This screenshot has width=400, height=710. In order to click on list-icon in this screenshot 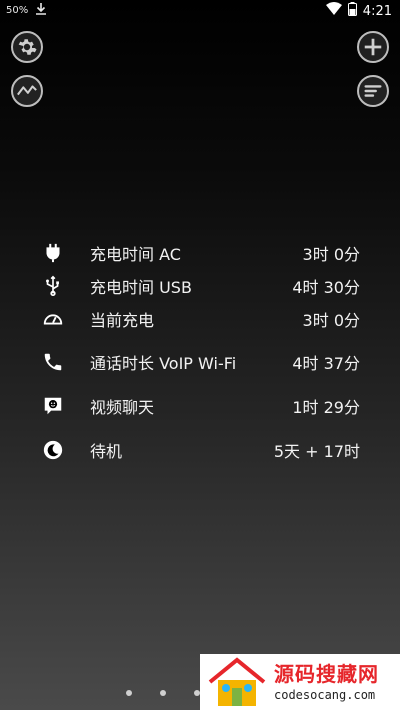, I will do `click(373, 91)`.